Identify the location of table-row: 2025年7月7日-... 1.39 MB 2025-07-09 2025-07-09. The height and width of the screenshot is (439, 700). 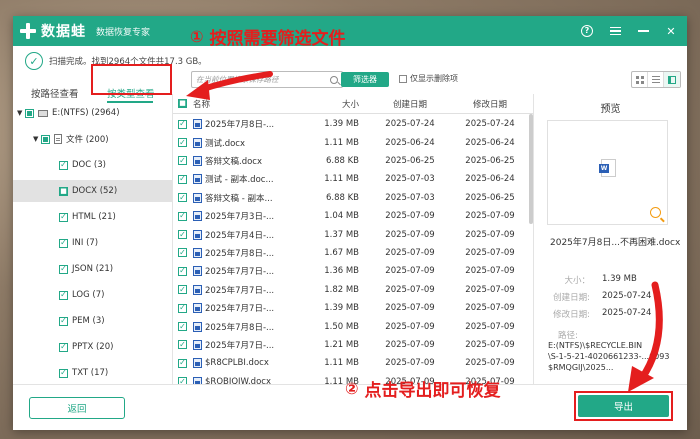
(353, 308).